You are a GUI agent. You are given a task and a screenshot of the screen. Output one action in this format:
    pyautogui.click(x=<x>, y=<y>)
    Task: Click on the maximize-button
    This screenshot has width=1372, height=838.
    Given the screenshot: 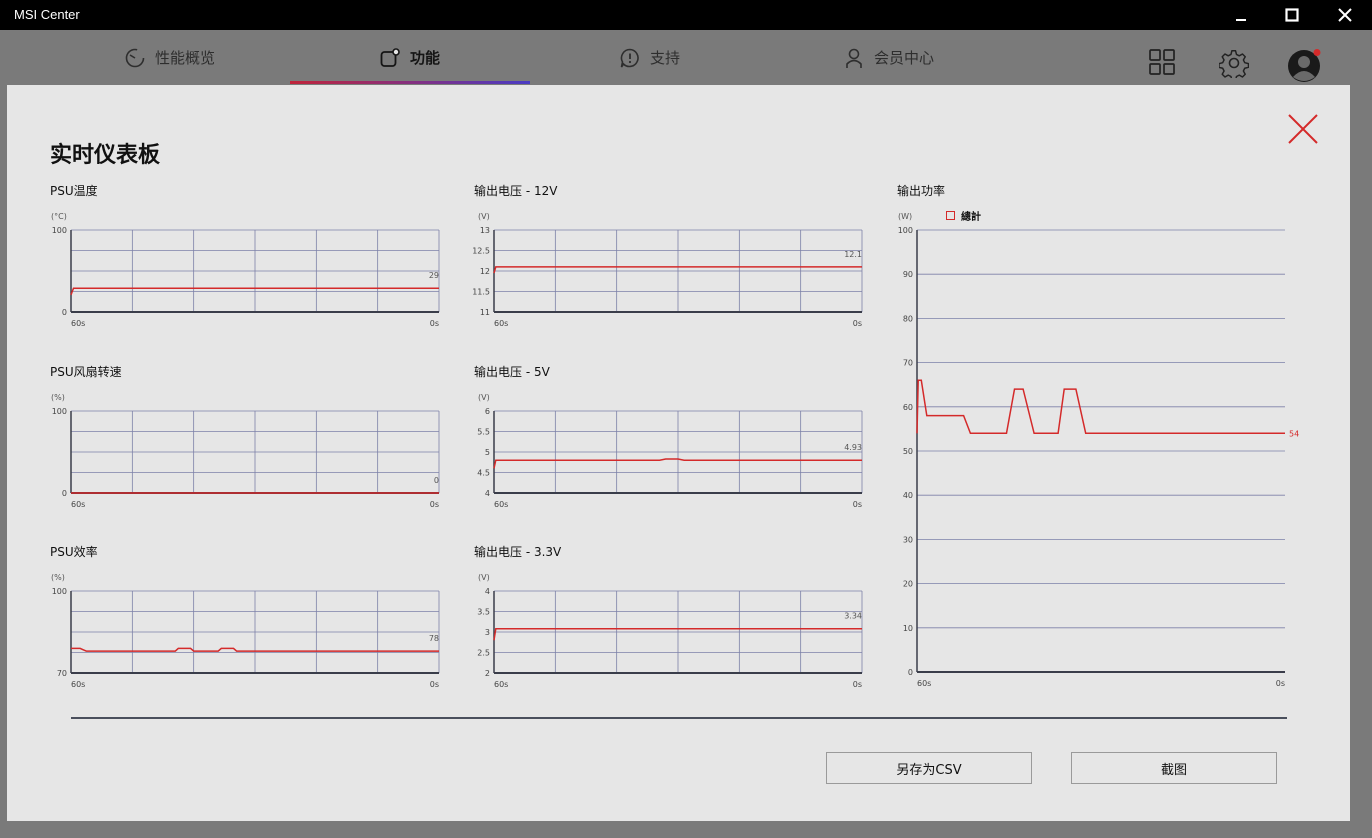 What is the action you would take?
    pyautogui.click(x=1292, y=15)
    